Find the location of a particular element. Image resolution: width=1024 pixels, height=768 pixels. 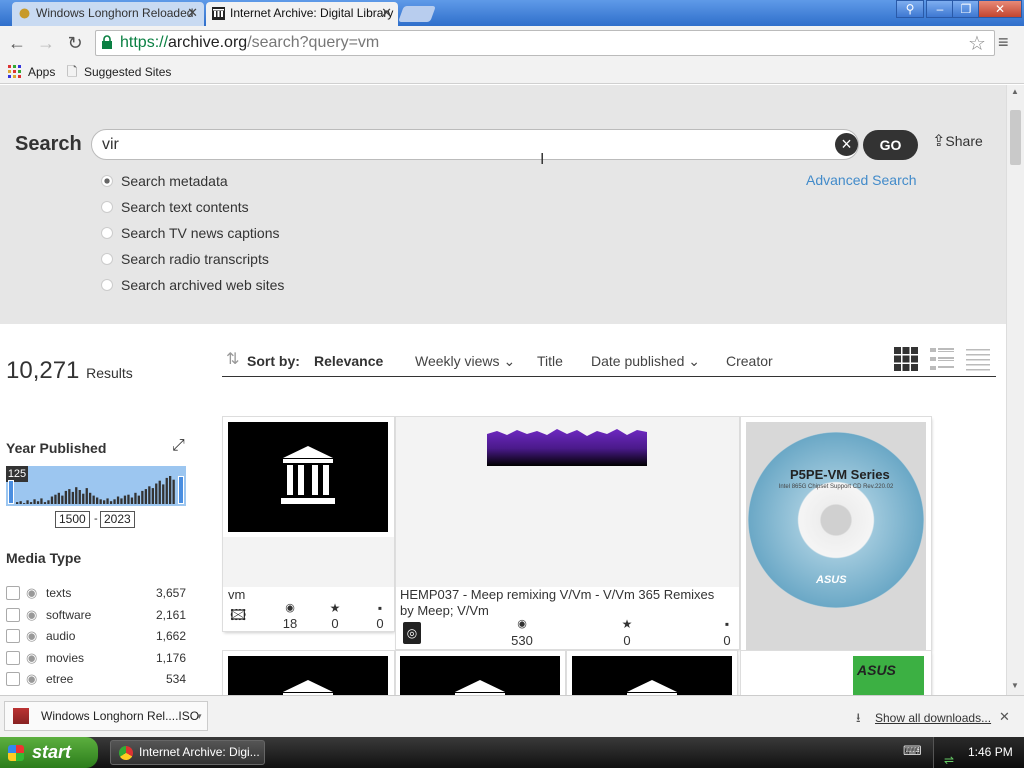

scroll-up-icon: ▲ is located at coordinates (1015, 91).